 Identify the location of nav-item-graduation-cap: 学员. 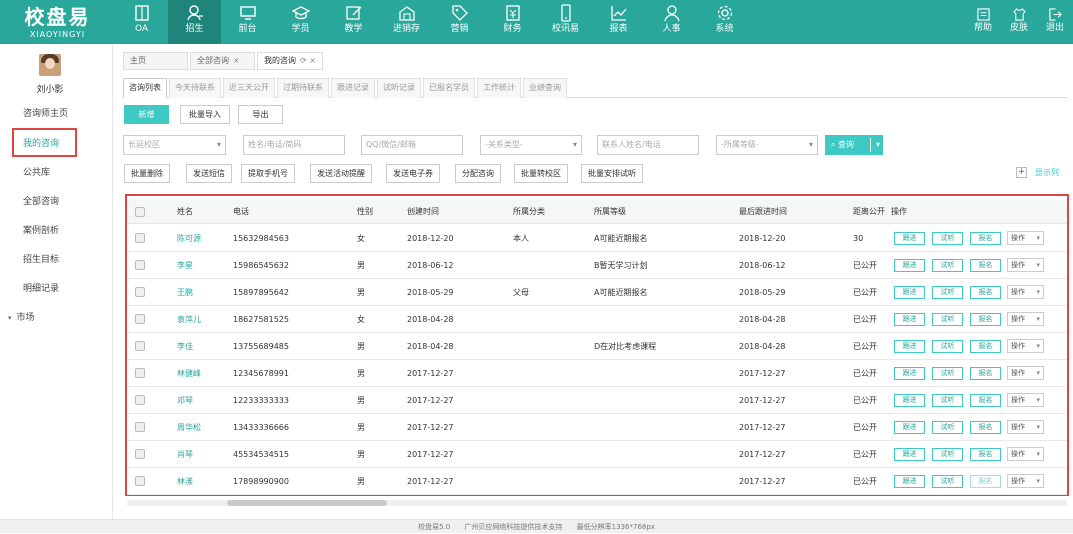
(300, 22).